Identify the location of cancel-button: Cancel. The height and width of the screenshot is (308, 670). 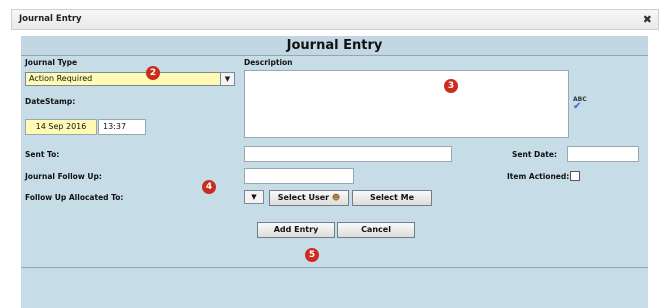
(376, 230).